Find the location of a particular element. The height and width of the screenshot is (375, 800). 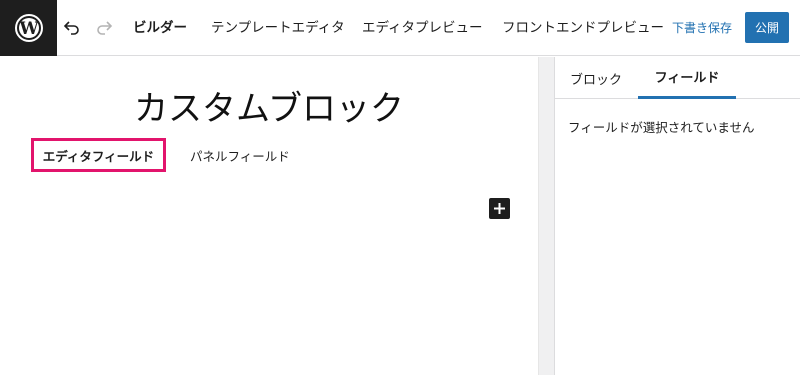

tab-template-editor: テンプレートエディタ is located at coordinates (278, 28).